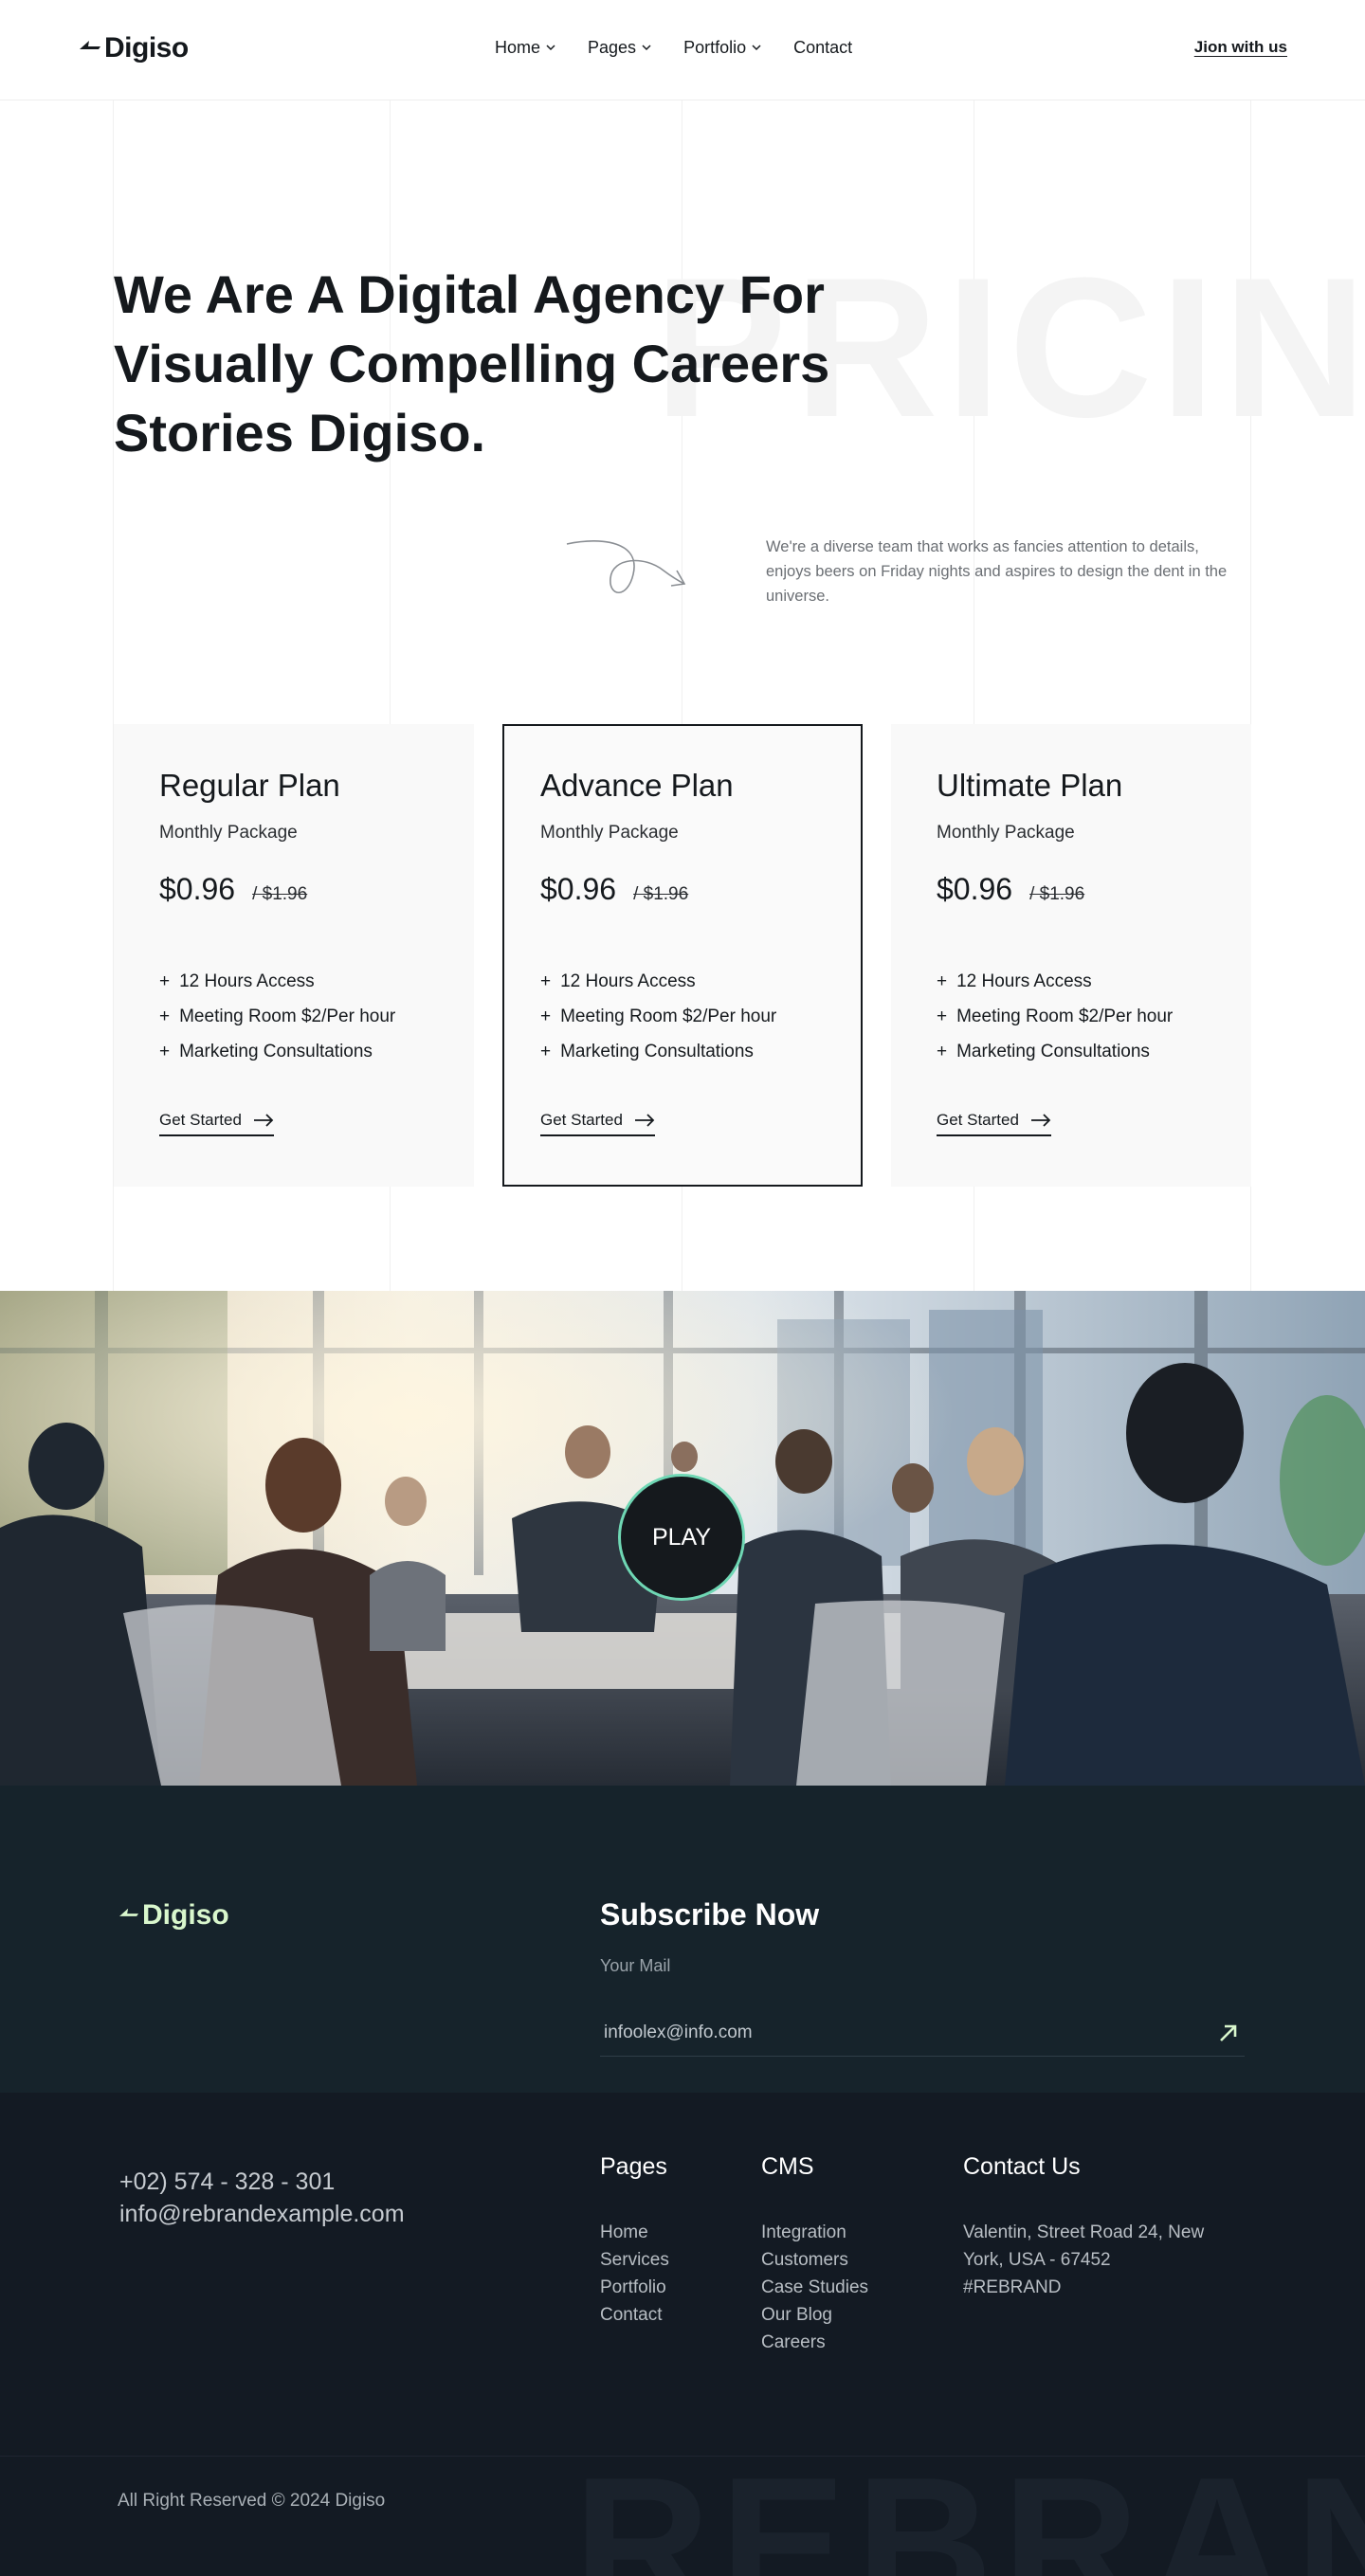  What do you see at coordinates (634, 2287) in the screenshot?
I see `footer-link-portfolio: Portfolio` at bounding box center [634, 2287].